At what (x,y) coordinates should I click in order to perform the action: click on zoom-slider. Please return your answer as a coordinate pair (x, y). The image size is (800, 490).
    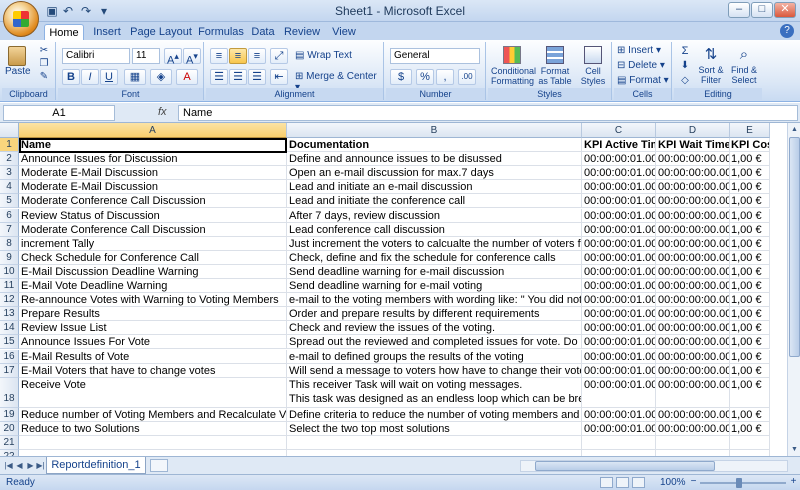
    Looking at the image, I should click on (743, 483).